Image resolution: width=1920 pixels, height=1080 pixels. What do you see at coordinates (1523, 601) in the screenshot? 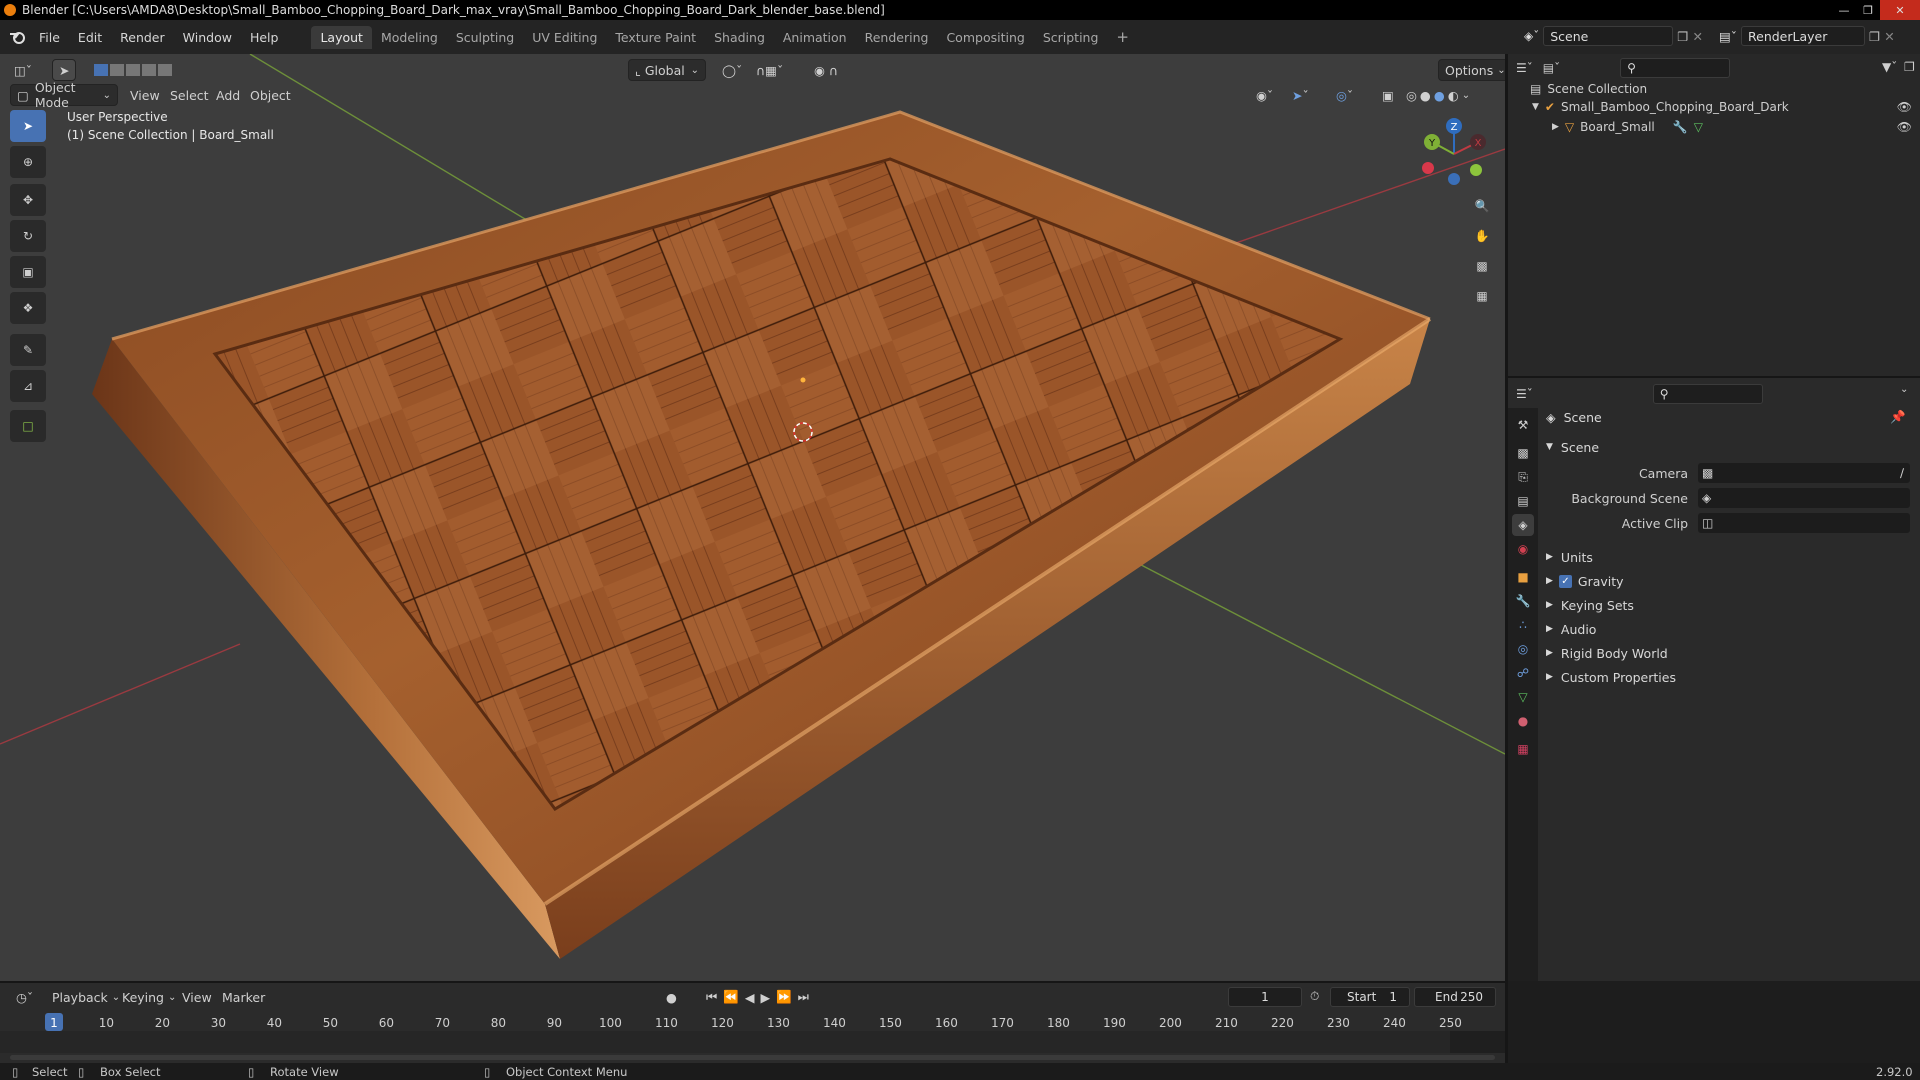
I see `modifier-tab-icon: 🔧` at bounding box center [1523, 601].